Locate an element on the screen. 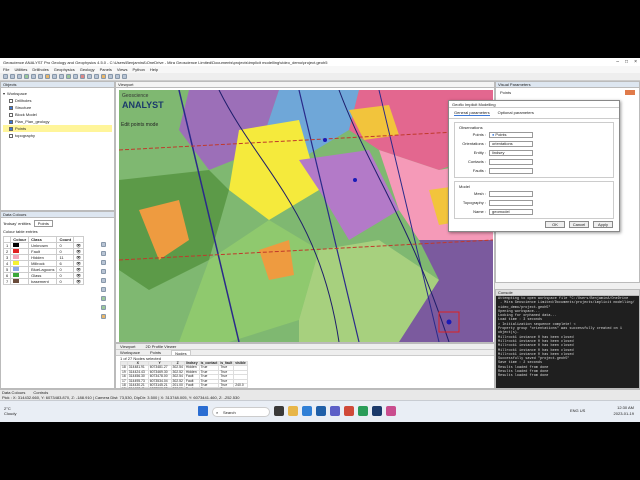  cancel-button: Cancel is located at coordinates (579, 224).